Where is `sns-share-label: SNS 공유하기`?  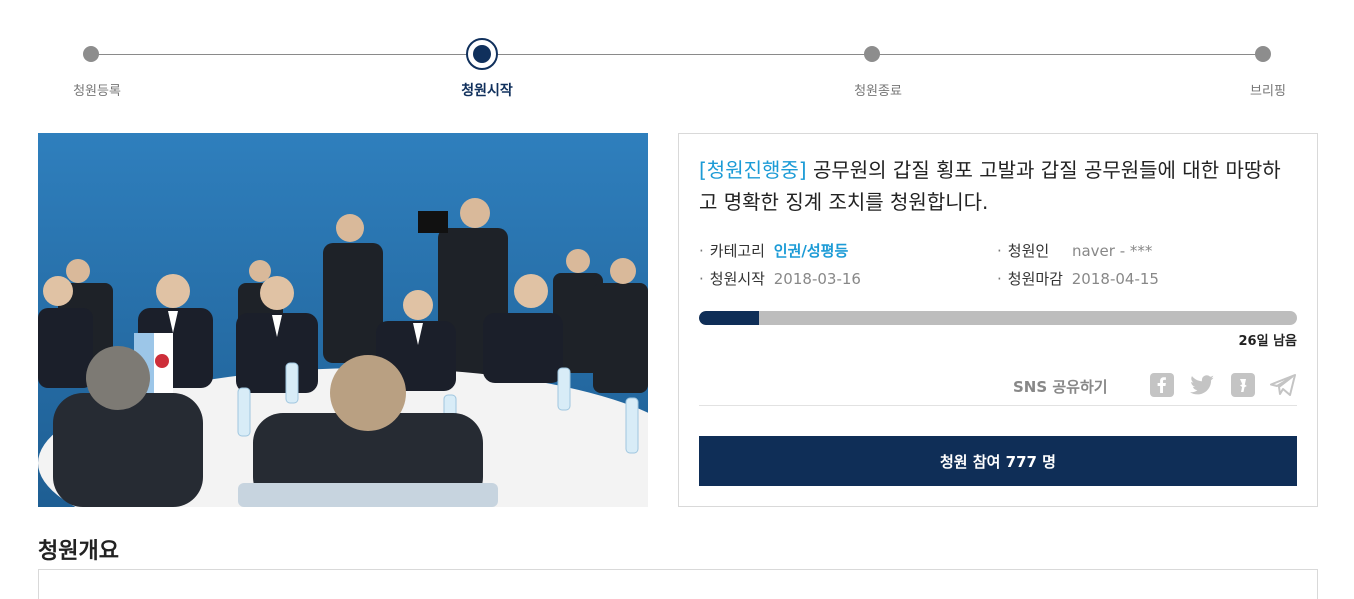
sns-share-label: SNS 공유하기 is located at coordinates (1060, 387).